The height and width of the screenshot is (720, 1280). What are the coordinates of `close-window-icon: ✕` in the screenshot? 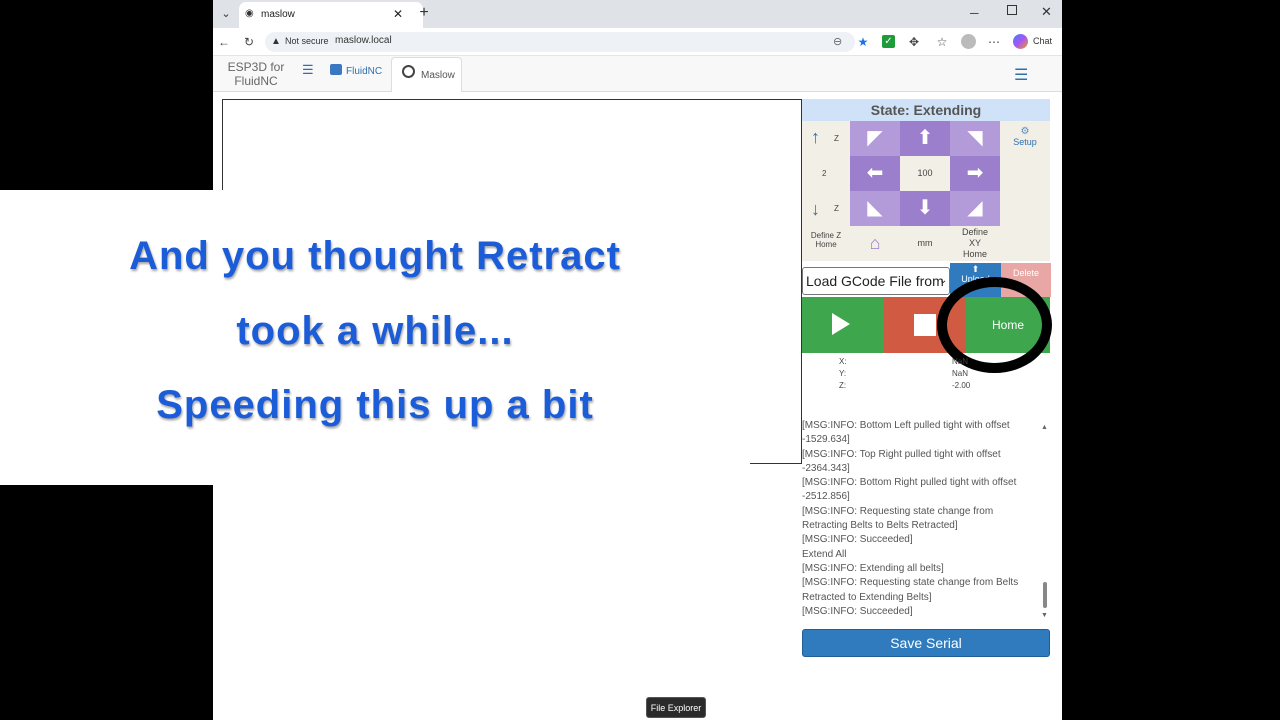 It's located at (1046, 12).